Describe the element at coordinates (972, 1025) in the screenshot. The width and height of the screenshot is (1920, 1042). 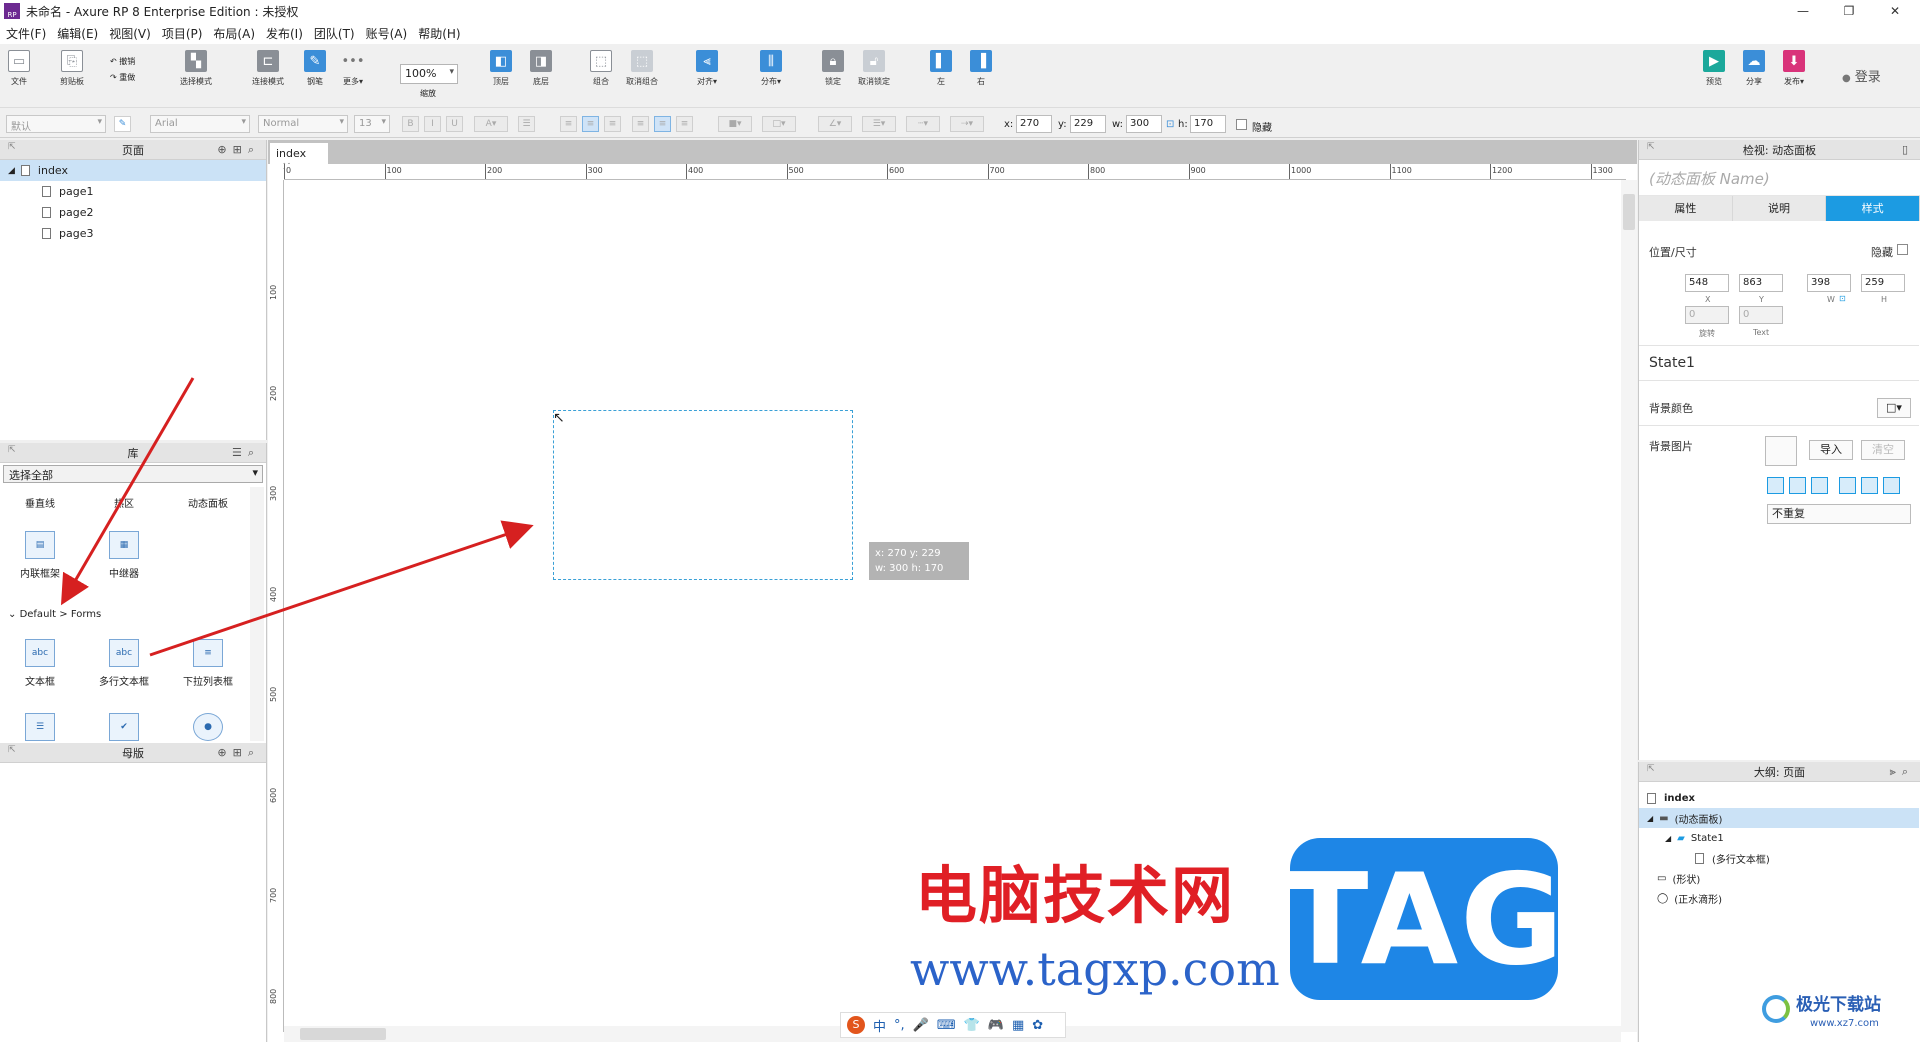
I see `ime-skin-icon: 👕` at that location.